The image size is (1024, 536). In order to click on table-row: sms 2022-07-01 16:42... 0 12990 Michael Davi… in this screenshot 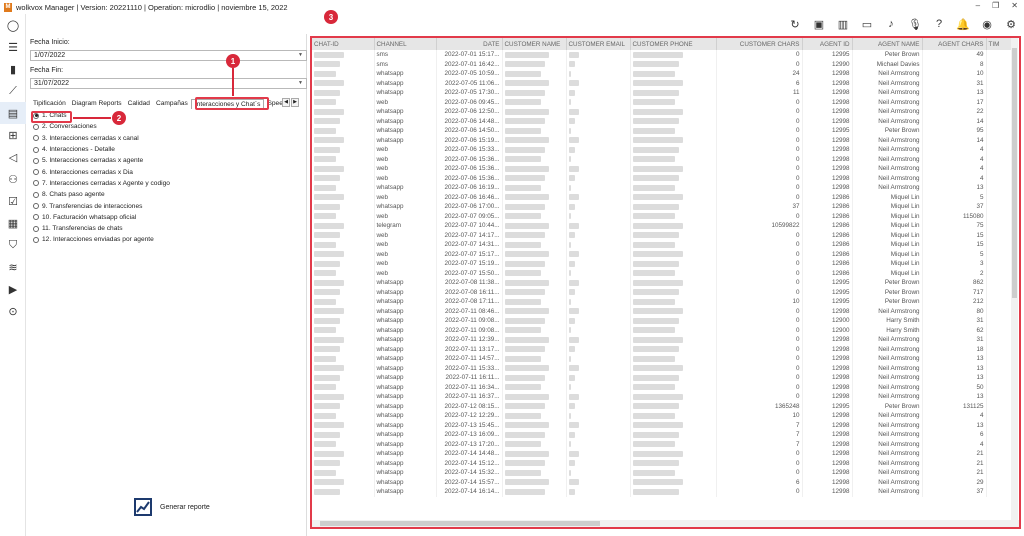, I will do `click(665, 64)`.